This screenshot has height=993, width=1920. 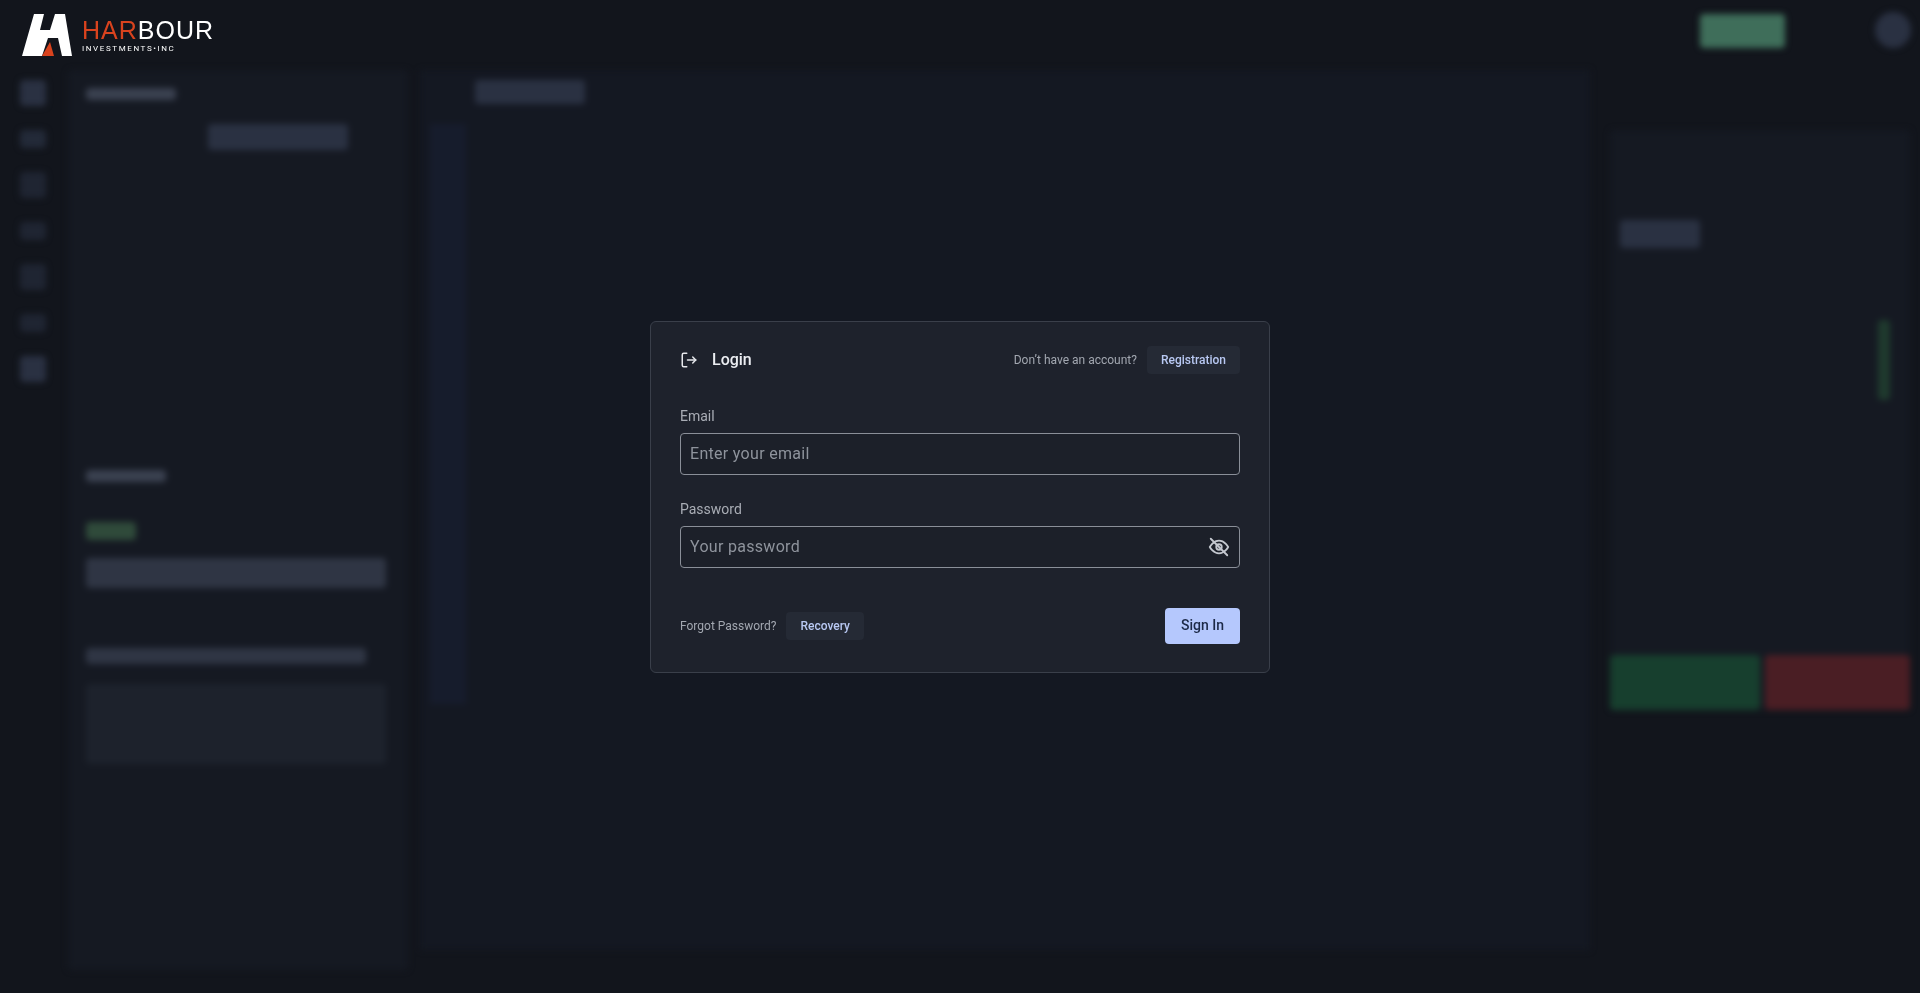 I want to click on forgot-password-prompt: Forgot Password?, so click(x=728, y=626).